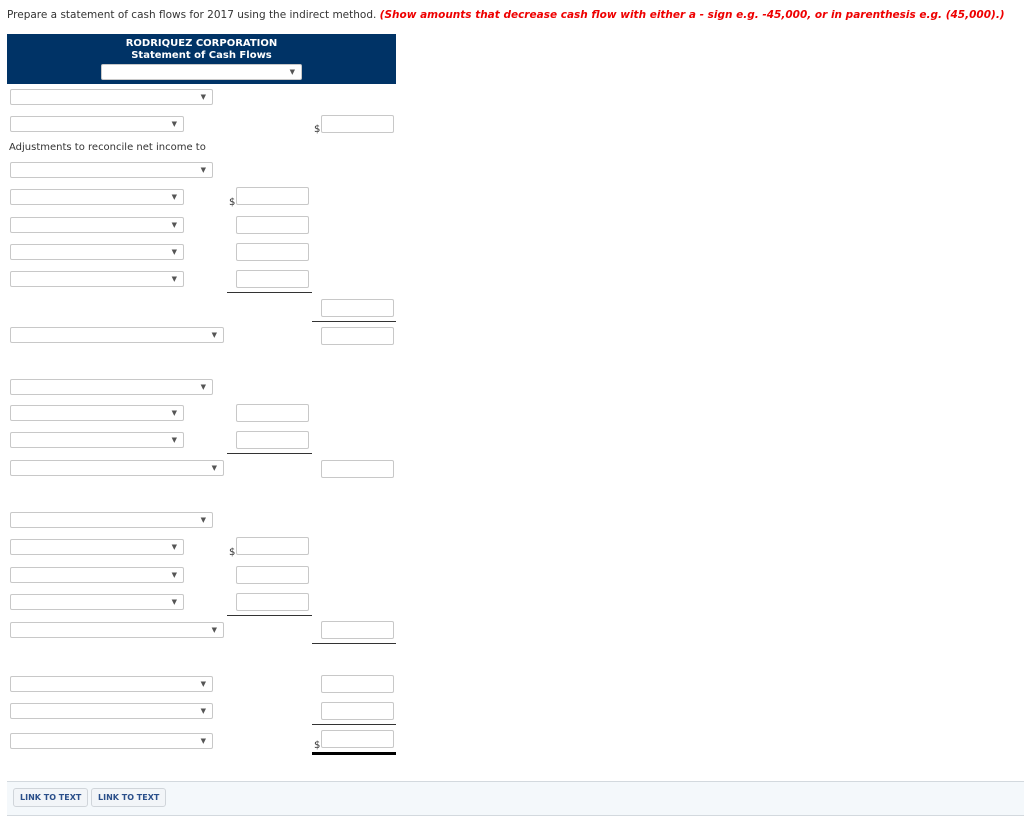  Describe the element at coordinates (111, 711) in the screenshot. I see `cash-beginning-select: ▼` at that location.